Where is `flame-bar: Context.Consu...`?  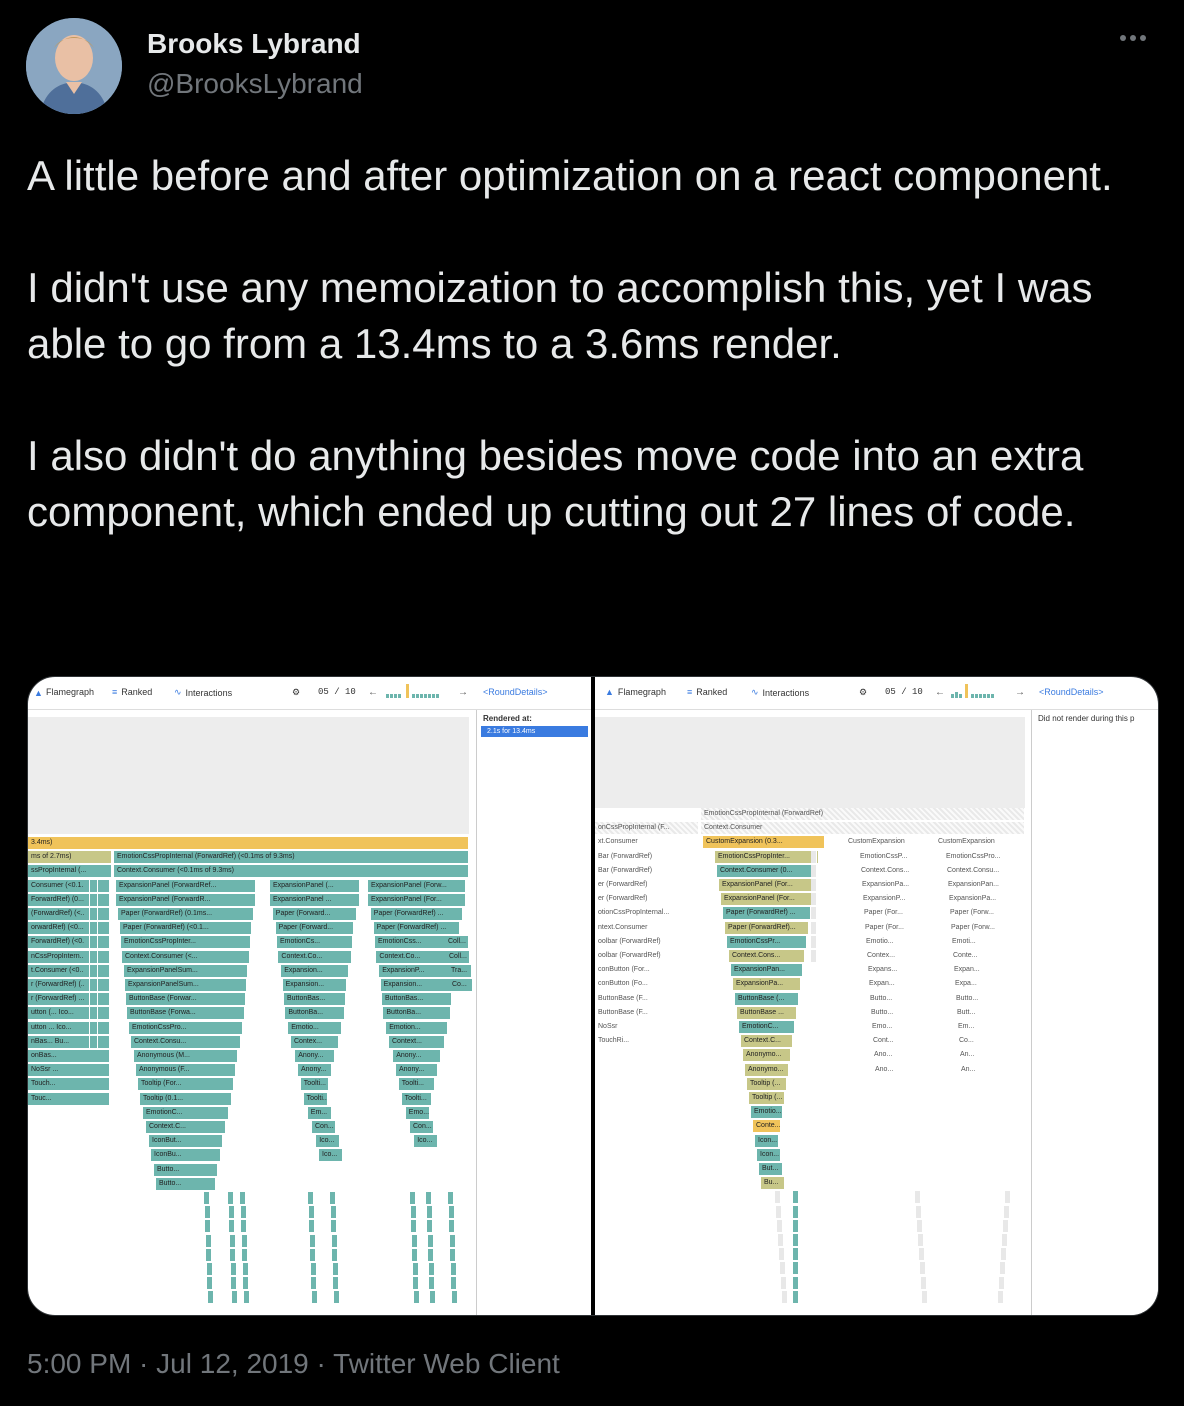
flame-bar: Context.Consu... is located at coordinates (186, 1041).